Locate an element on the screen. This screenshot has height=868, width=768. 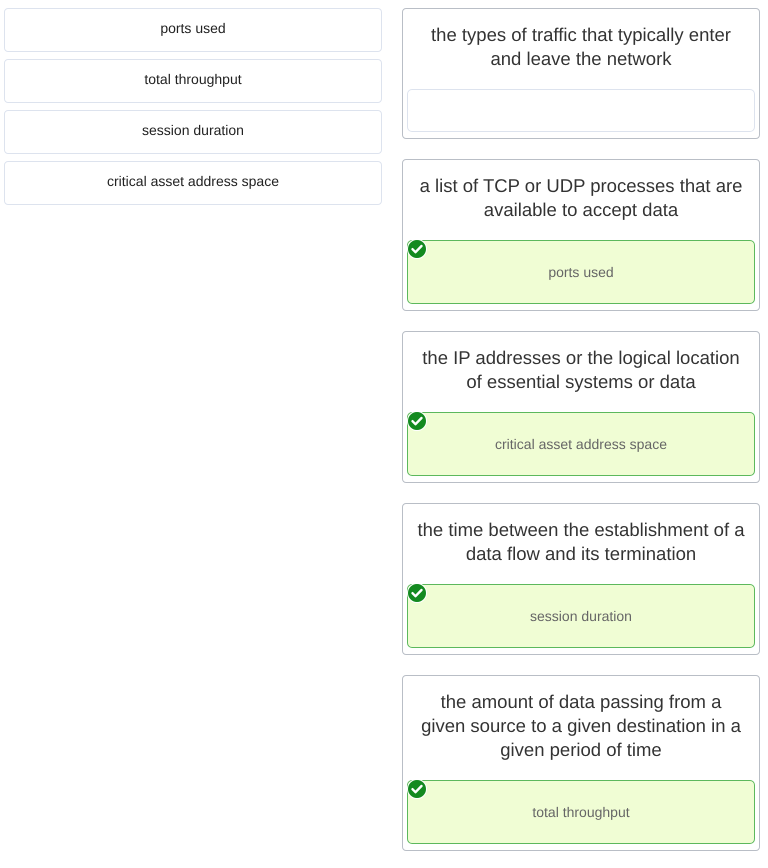
answer-option: session duration is located at coordinates (193, 132).